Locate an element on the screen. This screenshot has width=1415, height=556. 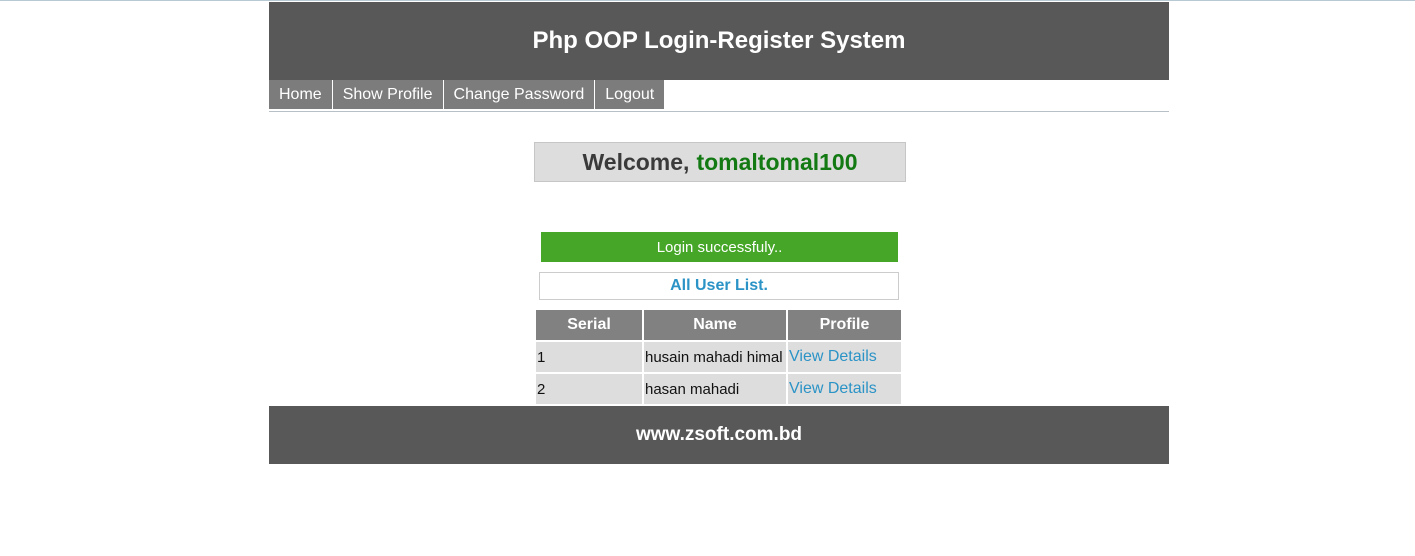
welcome-prefix: Welcome, is located at coordinates (636, 161).